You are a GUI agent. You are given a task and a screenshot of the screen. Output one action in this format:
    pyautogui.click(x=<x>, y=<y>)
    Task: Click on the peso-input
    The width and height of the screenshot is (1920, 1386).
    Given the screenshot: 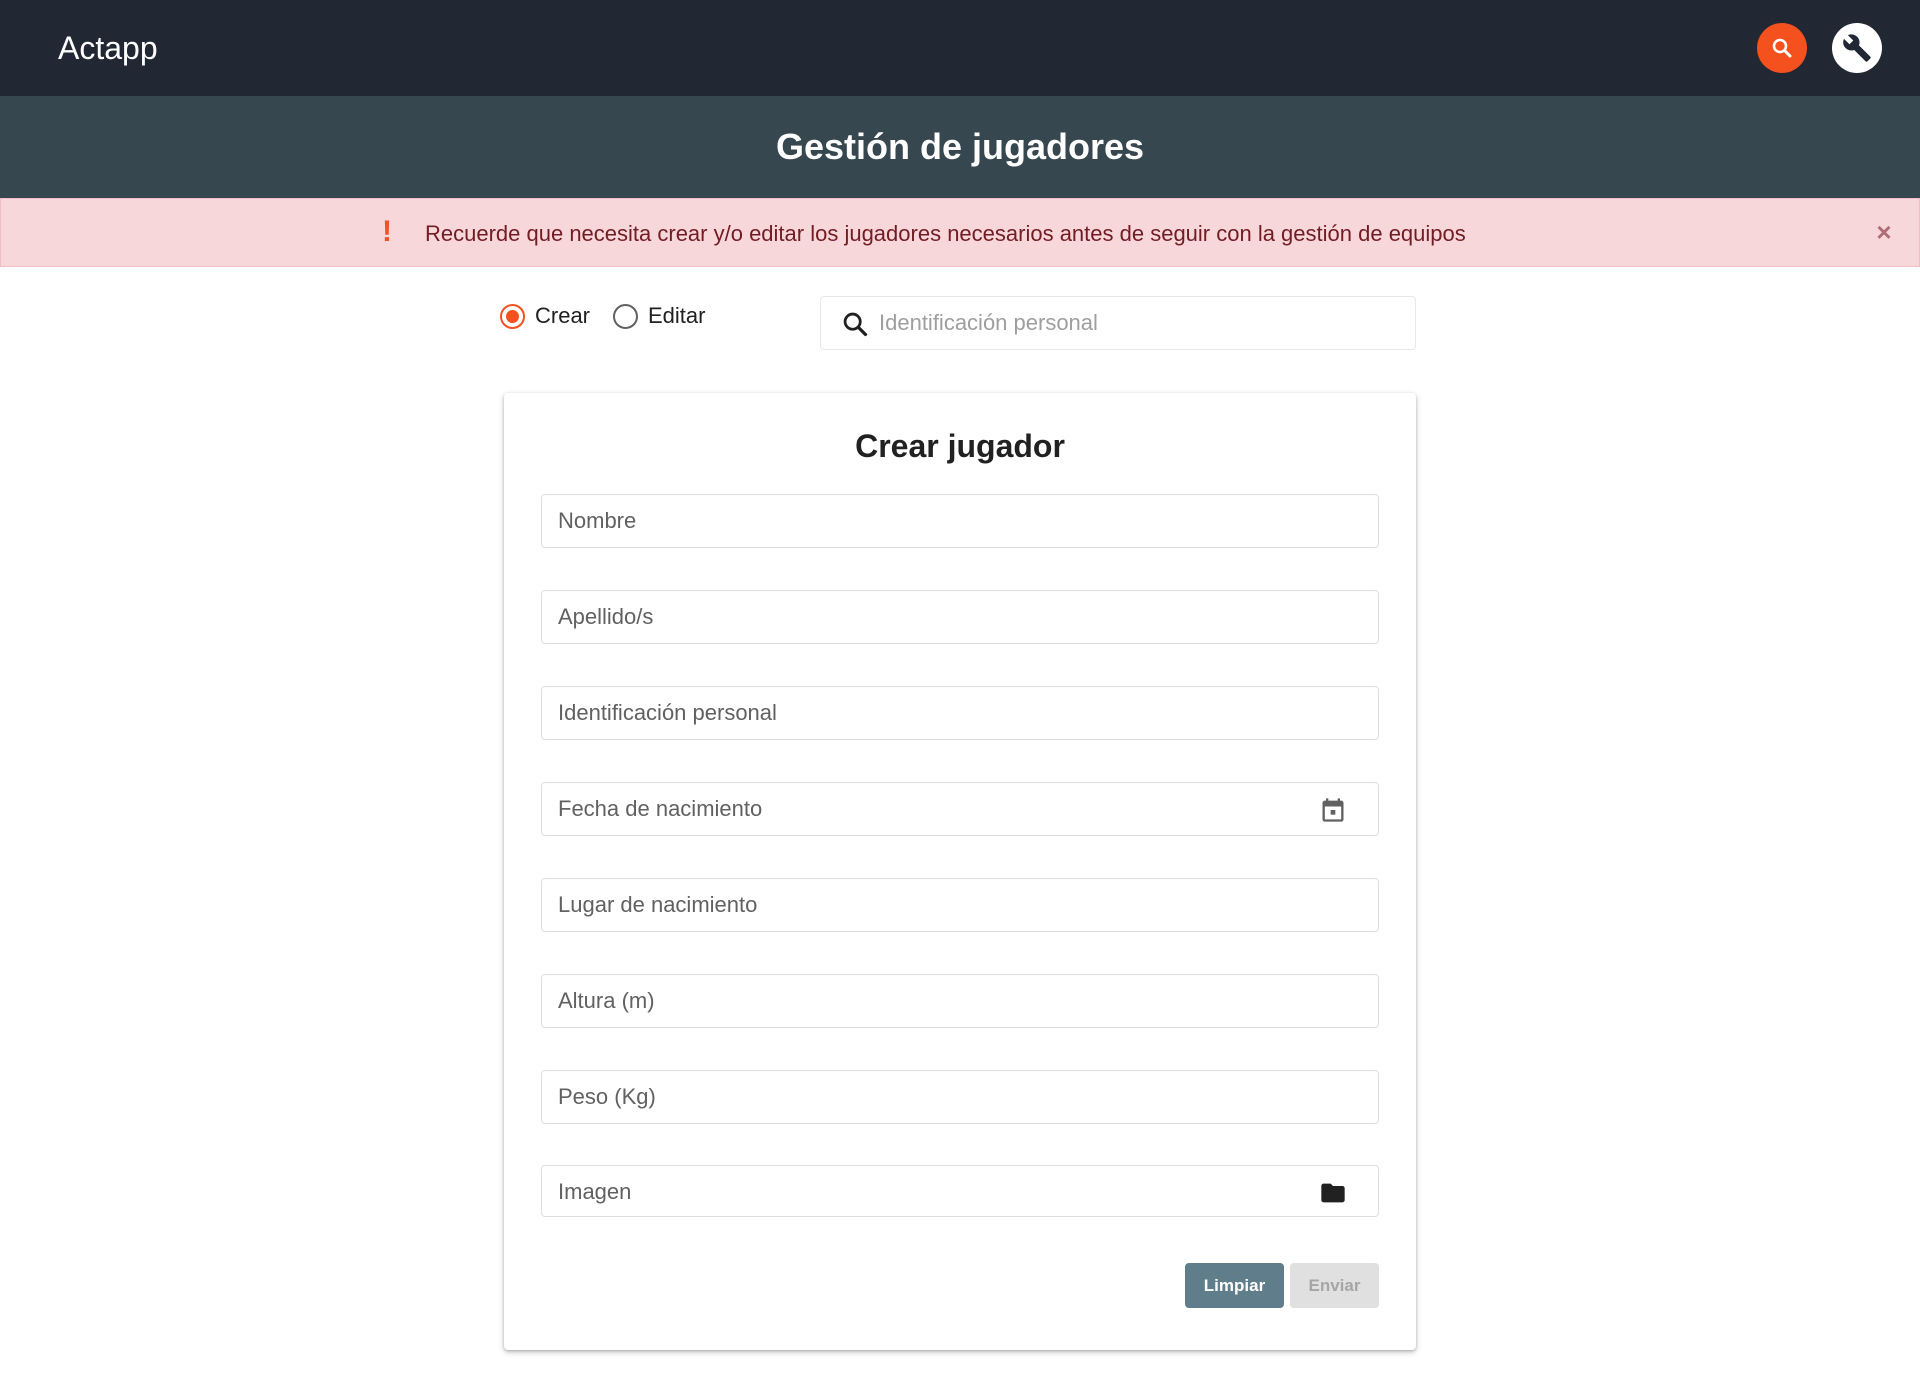 What is the action you would take?
    pyautogui.click(x=938, y=1097)
    